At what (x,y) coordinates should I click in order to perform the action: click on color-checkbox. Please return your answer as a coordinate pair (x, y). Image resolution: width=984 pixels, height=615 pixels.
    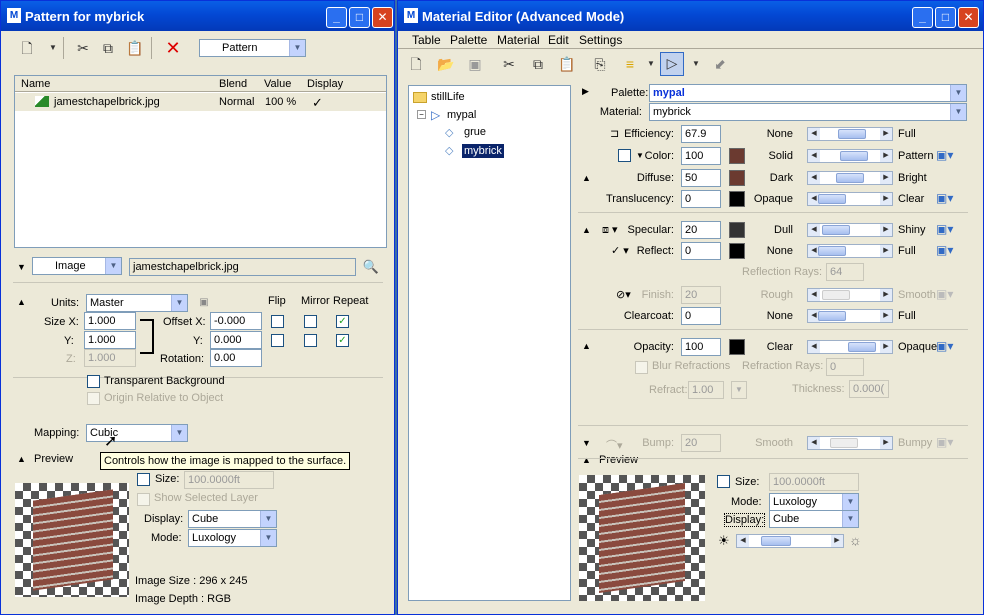
    Looking at the image, I should click on (624, 155).